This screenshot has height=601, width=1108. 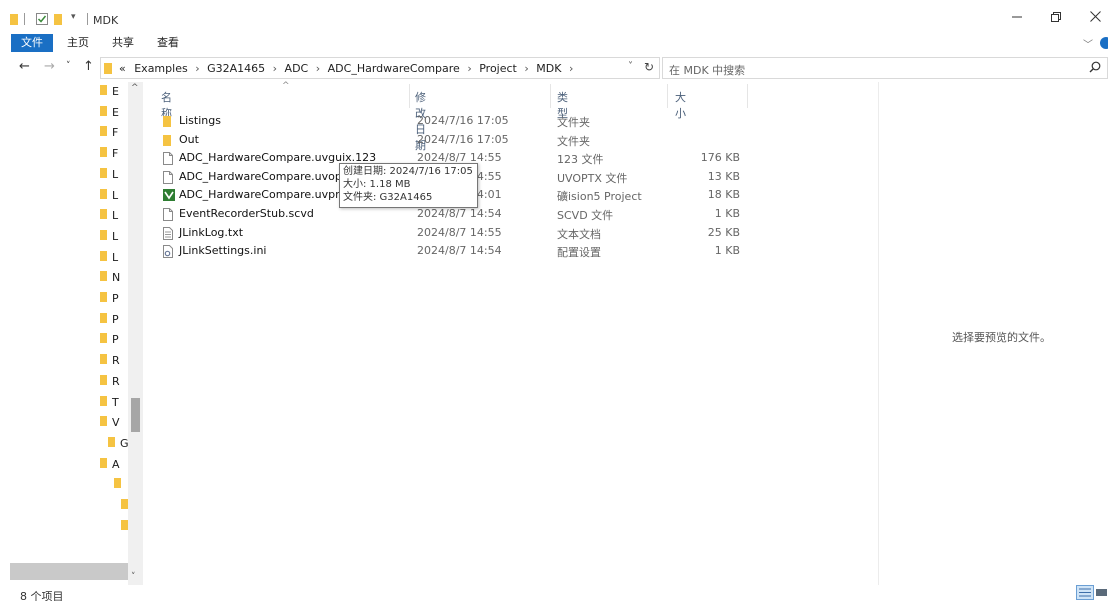 What do you see at coordinates (68, 66) in the screenshot?
I see `recent-locations-chevron-icon: ˅` at bounding box center [68, 66].